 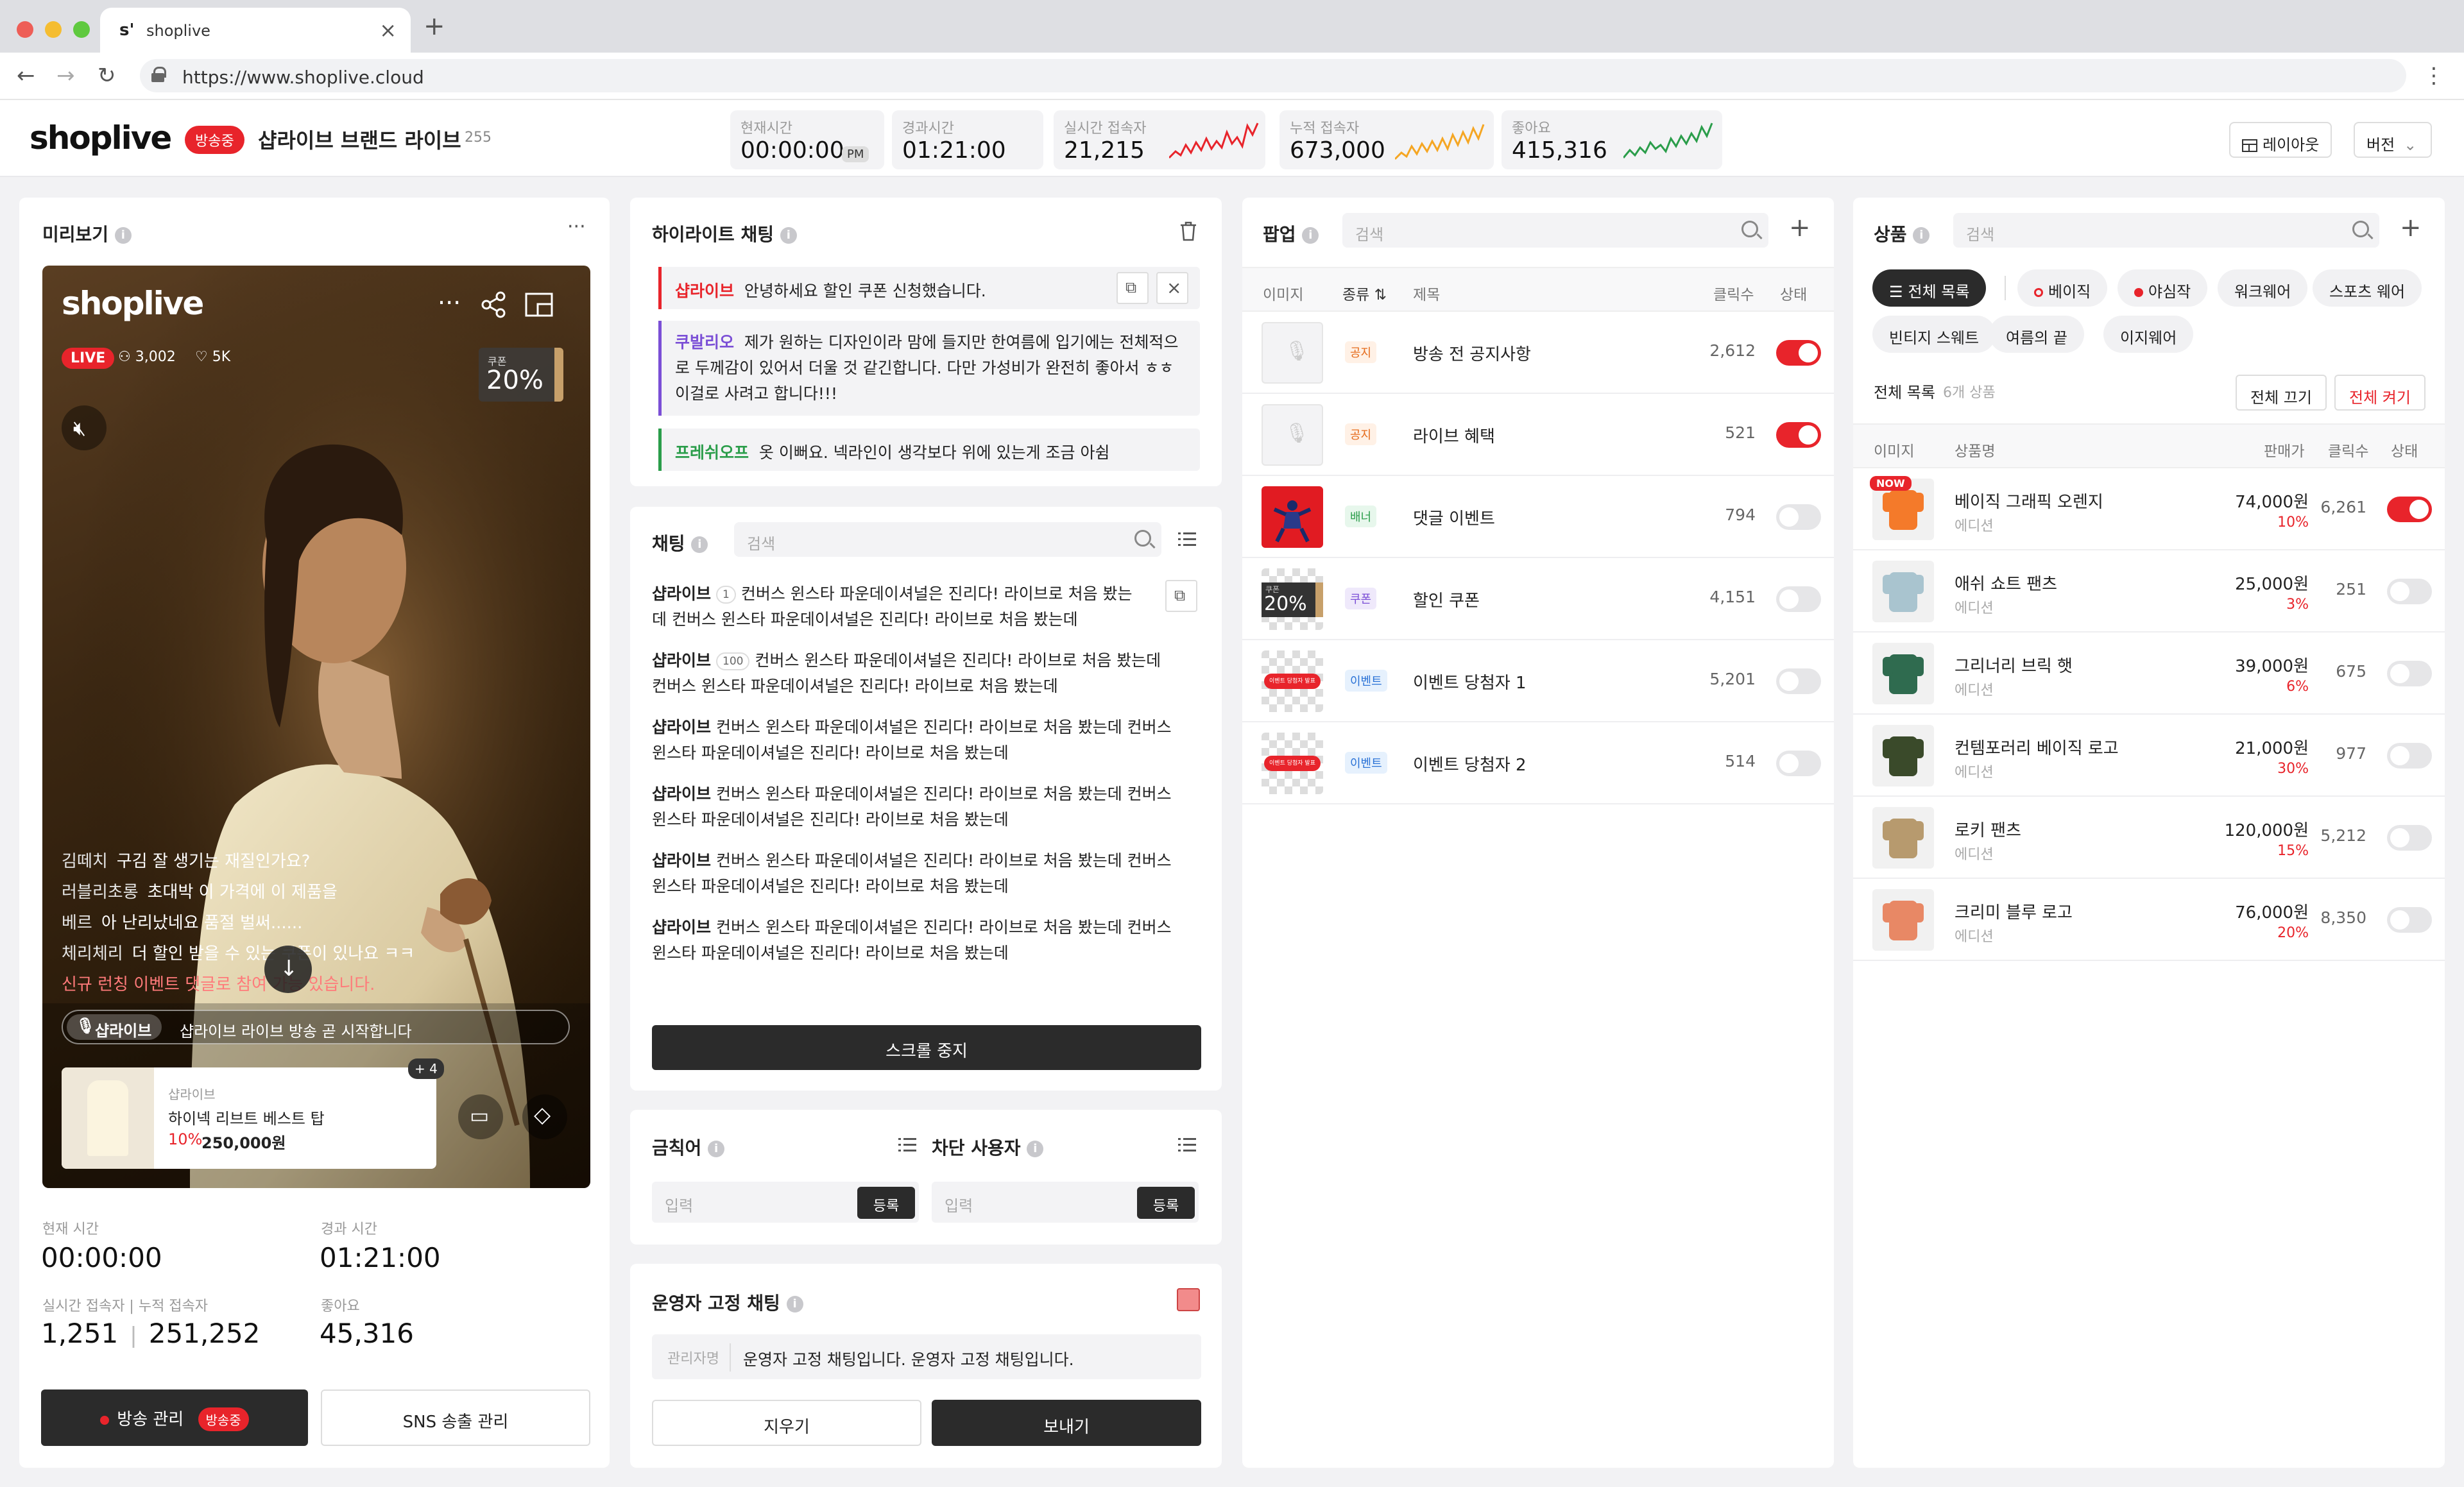 What do you see at coordinates (2281, 393) in the screenshot?
I see `all-off-button: 전체 끄기` at bounding box center [2281, 393].